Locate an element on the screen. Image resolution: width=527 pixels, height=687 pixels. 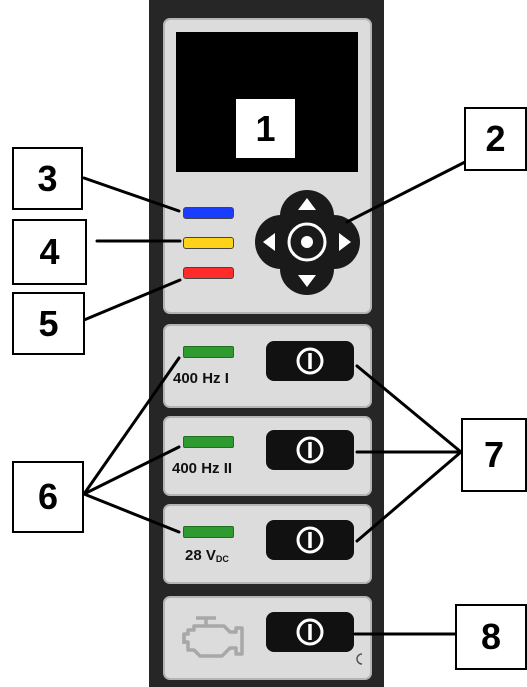
callout-7-power-buttons: 7 is located at coordinates (494, 455).